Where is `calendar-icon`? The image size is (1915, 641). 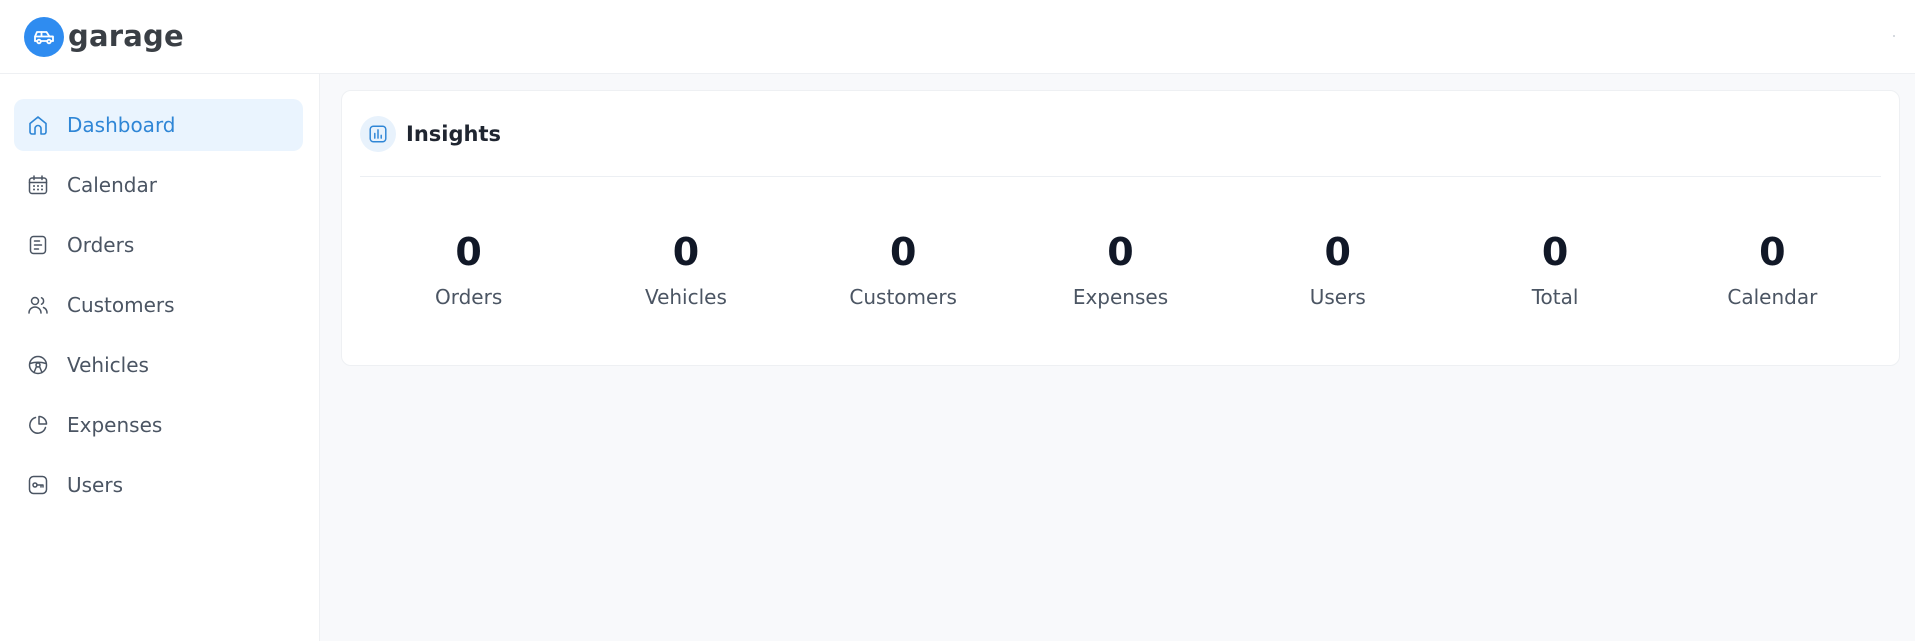 calendar-icon is located at coordinates (38, 185).